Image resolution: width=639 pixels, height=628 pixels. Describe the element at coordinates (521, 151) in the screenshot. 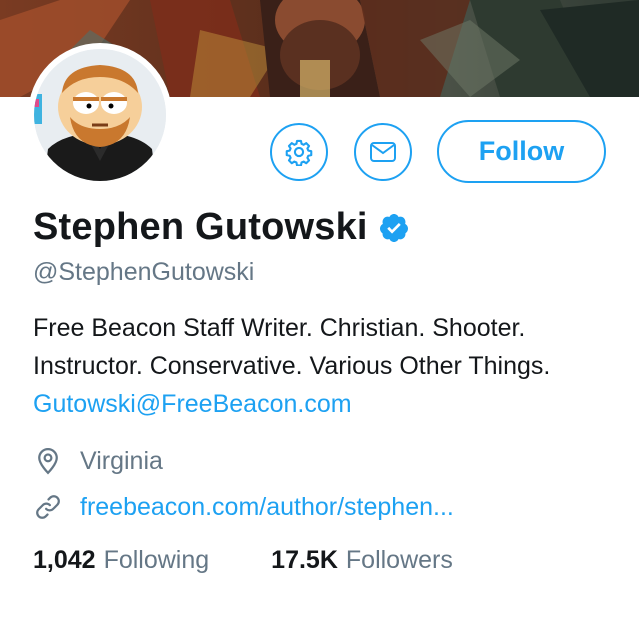

I see `follow-button: Follow` at that location.